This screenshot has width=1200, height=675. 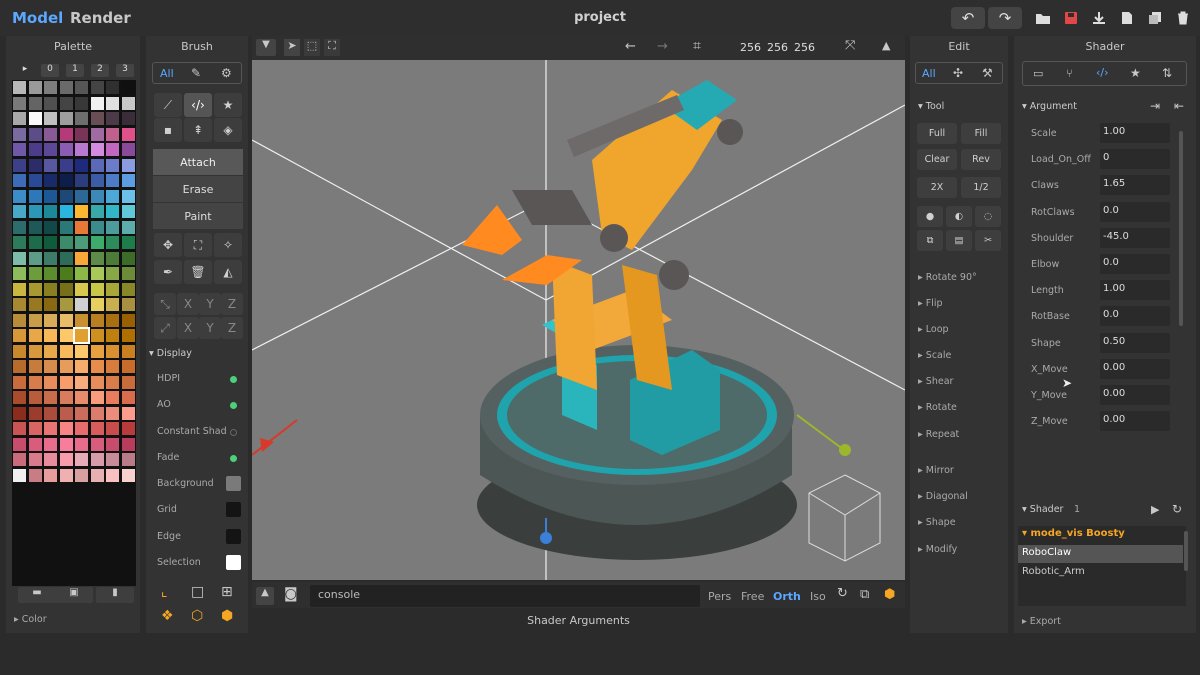 I want to click on folder-icon: ▭, so click(x=1038, y=73).